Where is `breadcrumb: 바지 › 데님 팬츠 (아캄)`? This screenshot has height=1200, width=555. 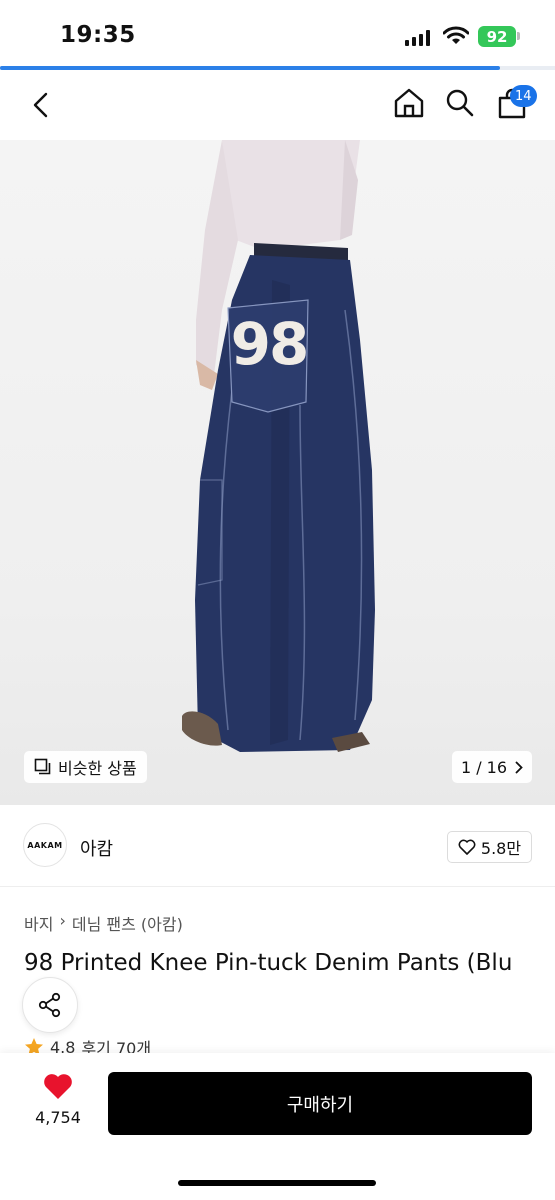 breadcrumb: 바지 › 데님 팬츠 (아캄) is located at coordinates (103, 923).